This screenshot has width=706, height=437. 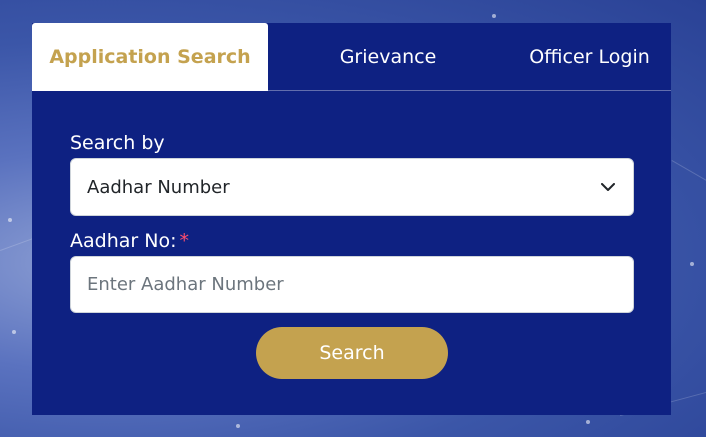 What do you see at coordinates (352, 187) in the screenshot?
I see `search-by-select: Aadhar Number` at bounding box center [352, 187].